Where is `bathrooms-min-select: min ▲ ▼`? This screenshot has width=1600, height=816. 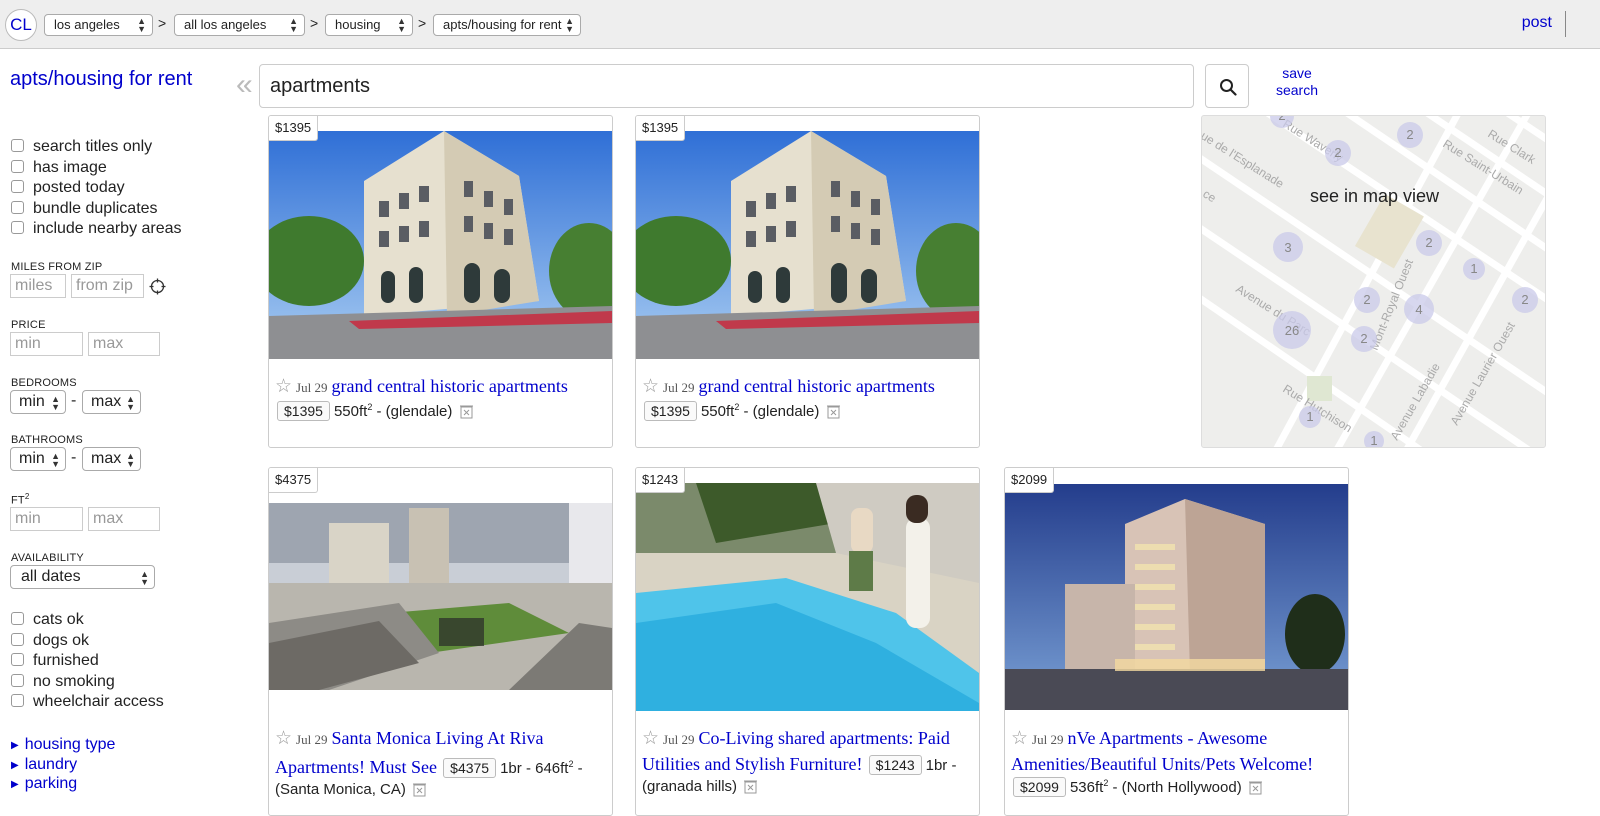
bathrooms-min-select: min ▲ ▼ is located at coordinates (38, 459).